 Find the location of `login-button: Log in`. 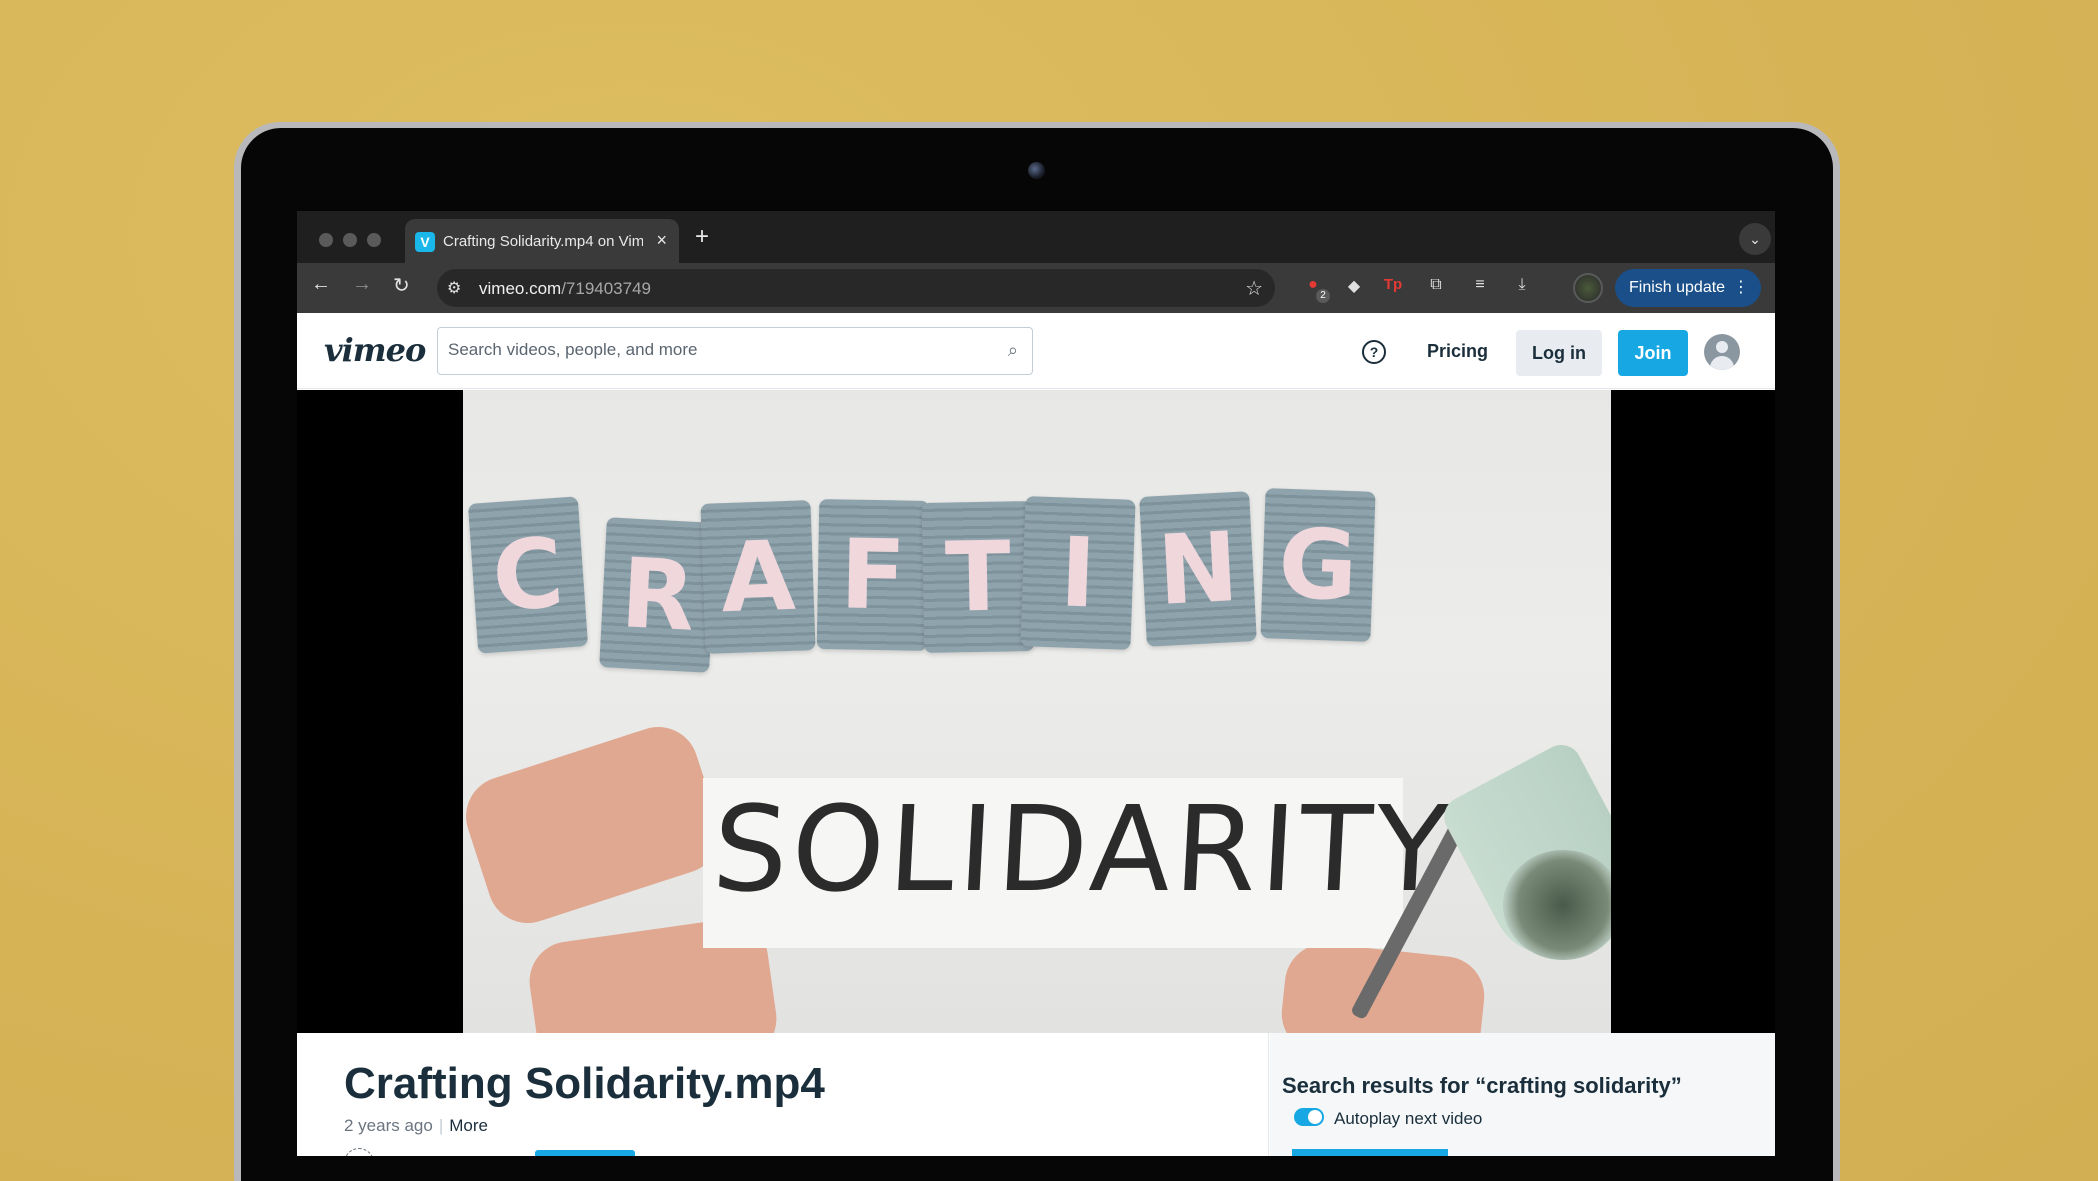

login-button: Log in is located at coordinates (1559, 353).